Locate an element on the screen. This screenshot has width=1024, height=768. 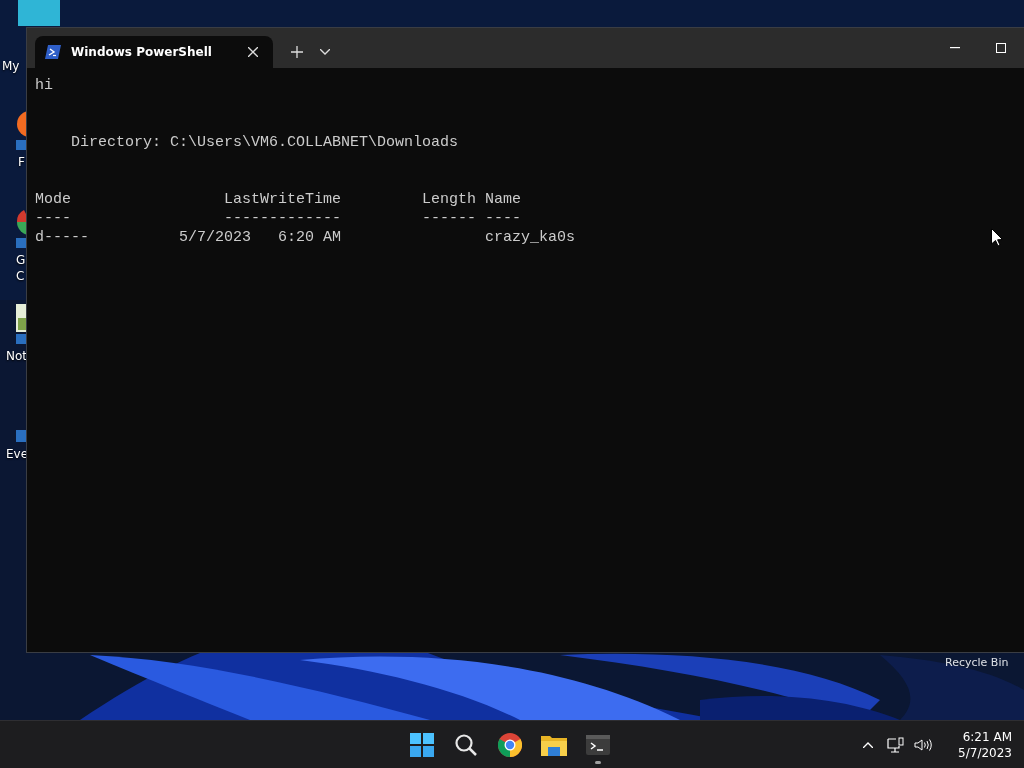
table-cell-text: crazy_ka0s is located at coordinates (530, 237).